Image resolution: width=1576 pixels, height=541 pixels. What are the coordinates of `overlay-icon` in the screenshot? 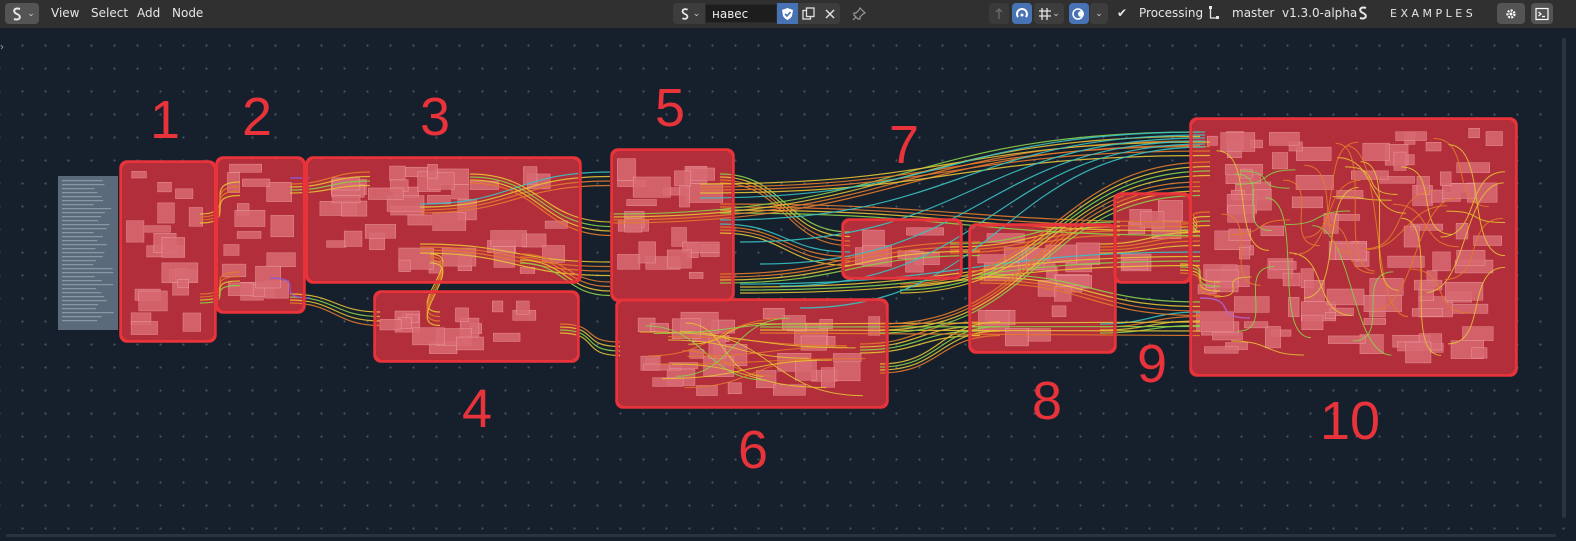 It's located at (1078, 13).